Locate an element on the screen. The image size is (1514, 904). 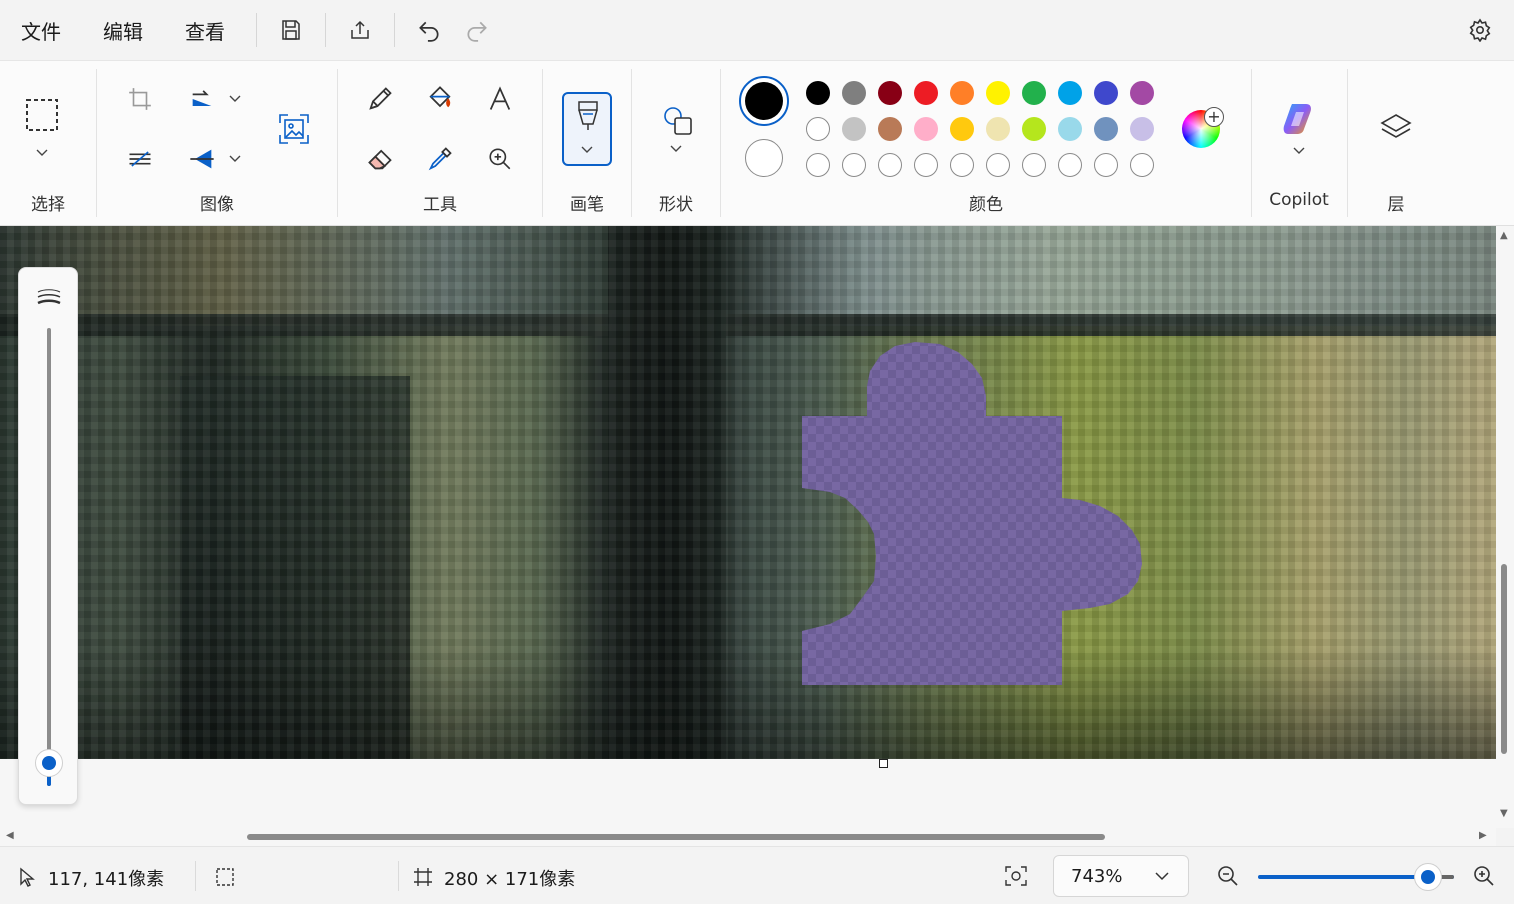
resize-image-icon is located at coordinates (294, 129).